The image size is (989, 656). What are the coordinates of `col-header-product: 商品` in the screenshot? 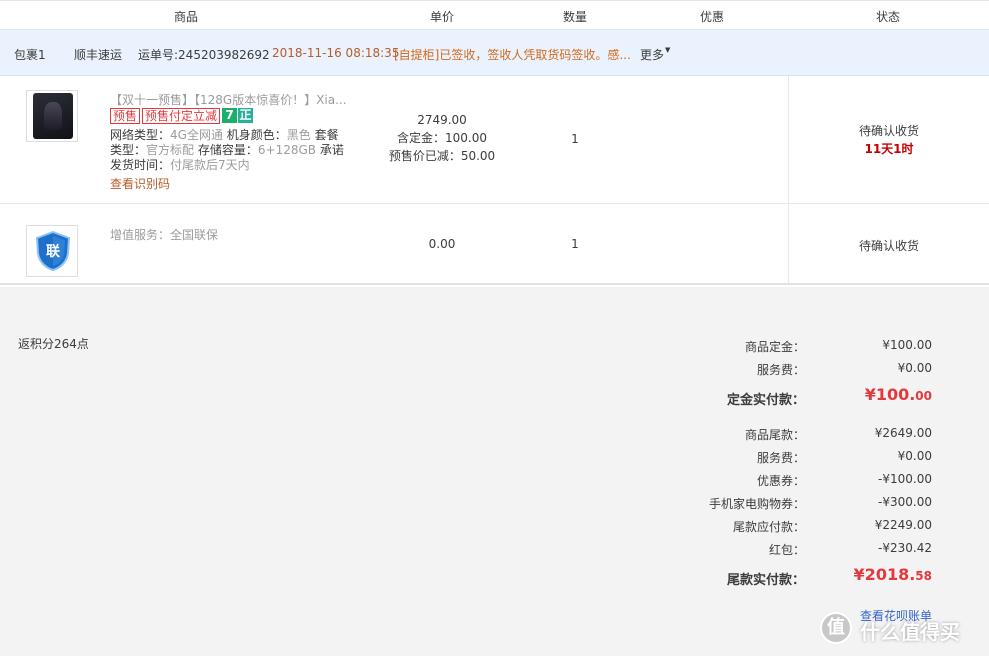 It's located at (186, 17).